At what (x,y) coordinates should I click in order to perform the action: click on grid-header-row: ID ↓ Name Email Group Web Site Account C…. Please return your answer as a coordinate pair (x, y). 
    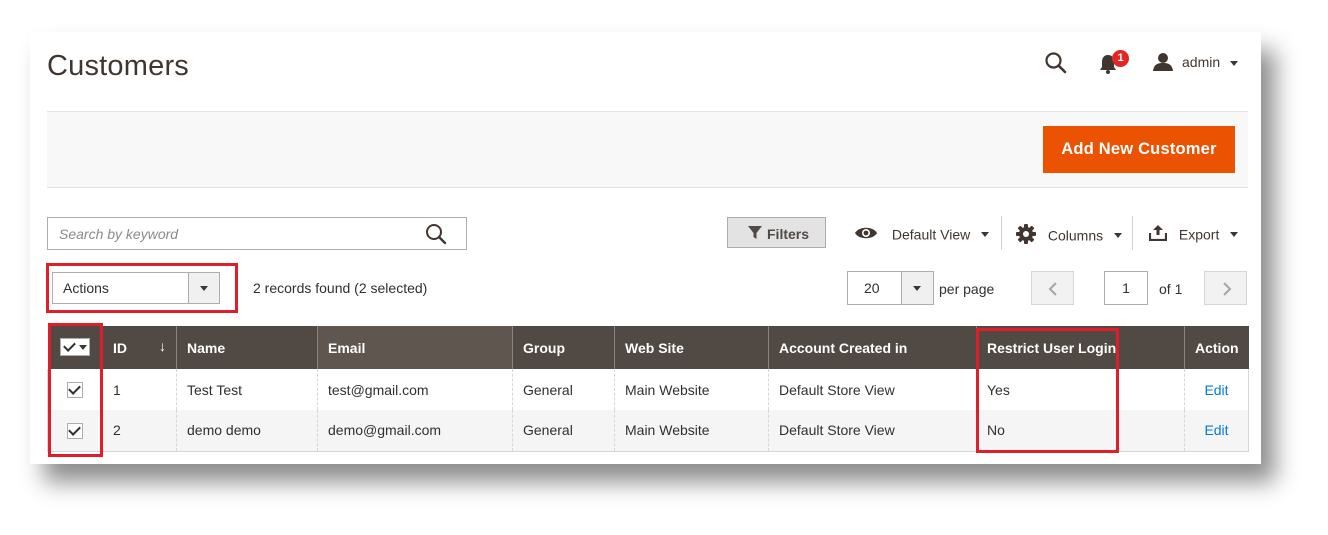
    Looking at the image, I should click on (648, 347).